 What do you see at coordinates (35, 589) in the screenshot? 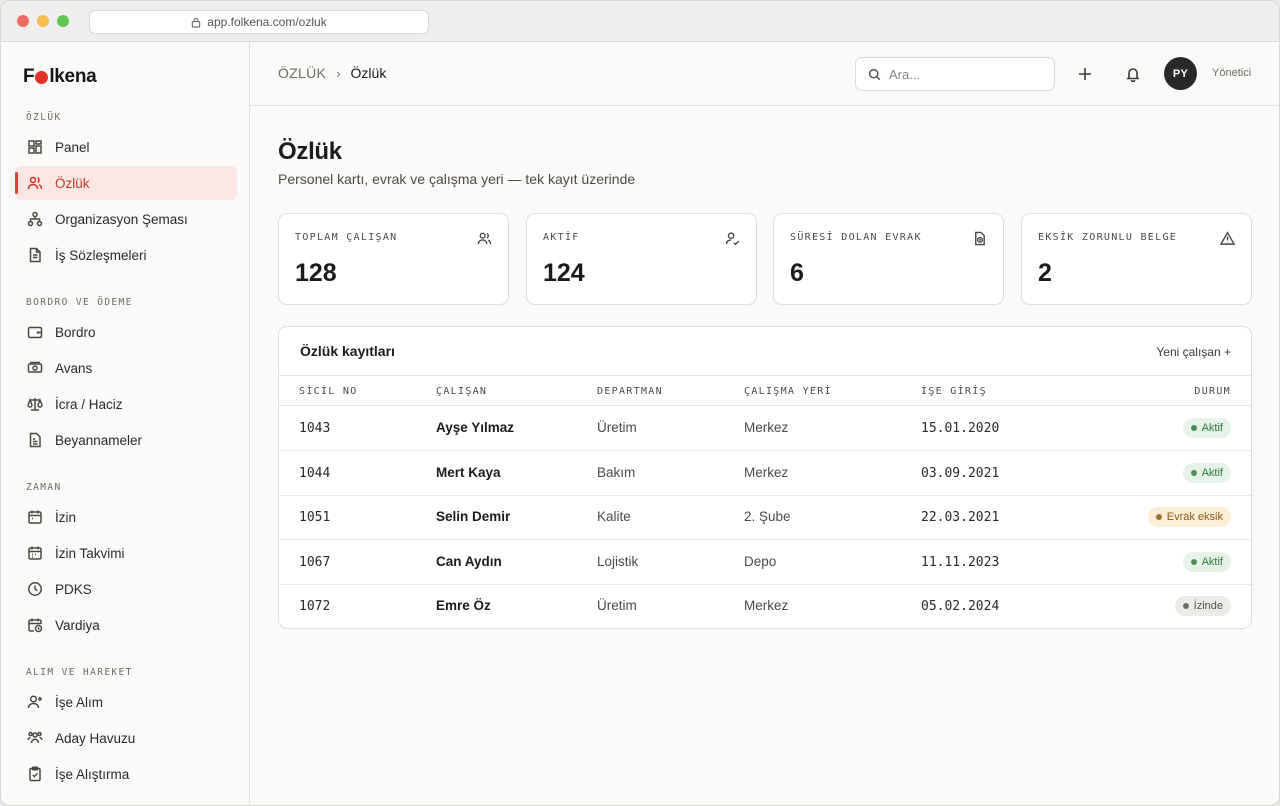
I see `clock-icon` at bounding box center [35, 589].